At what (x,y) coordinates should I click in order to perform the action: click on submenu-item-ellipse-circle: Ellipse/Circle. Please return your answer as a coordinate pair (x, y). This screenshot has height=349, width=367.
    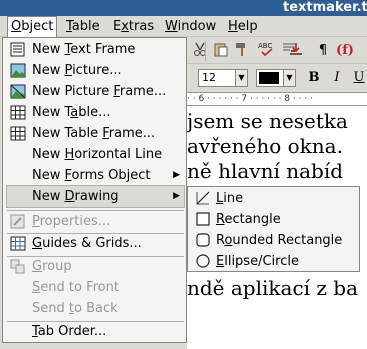
    Looking at the image, I should click on (274, 261).